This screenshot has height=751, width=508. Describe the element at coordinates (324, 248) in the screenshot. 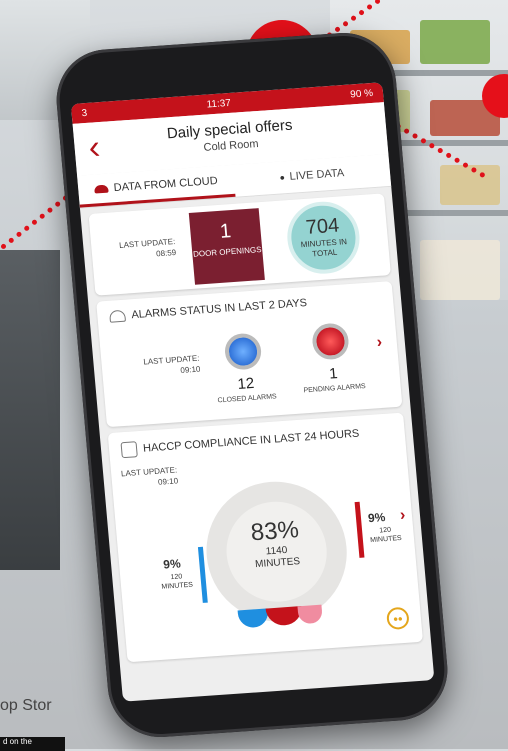

I see `minutes-label: MINUTES IN TOTAL` at that location.